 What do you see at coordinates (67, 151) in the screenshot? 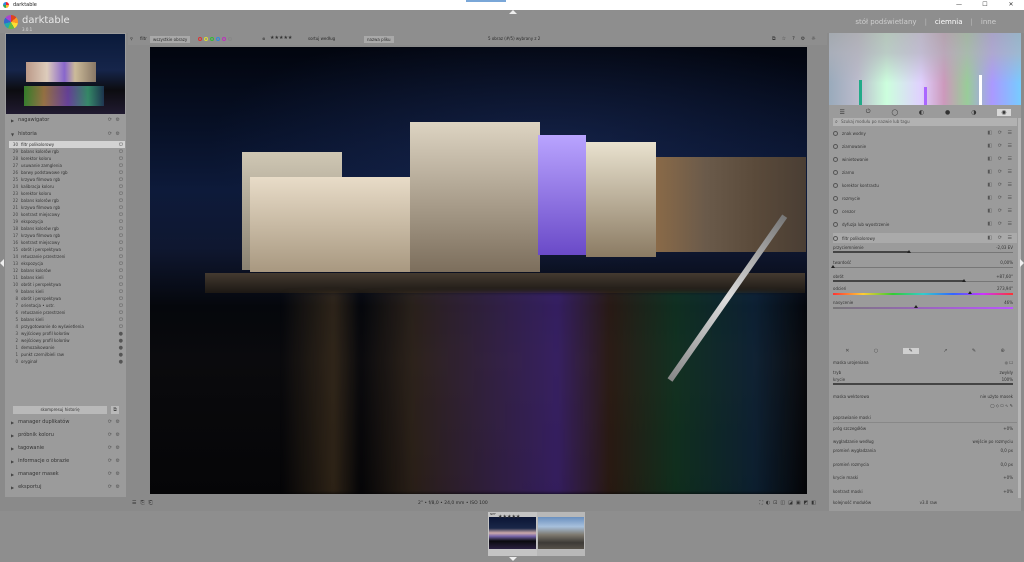
I see `history-item: 29 balans kolorów rgb ⏻` at bounding box center [67, 151].